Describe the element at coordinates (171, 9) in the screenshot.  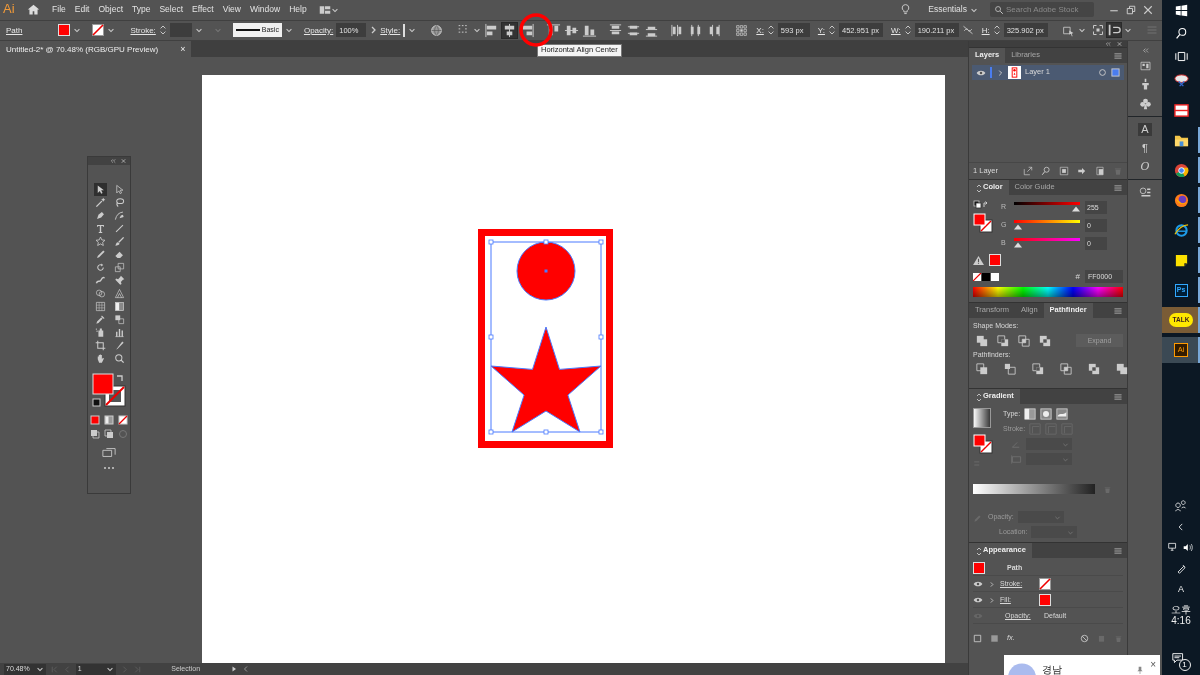
I see `menu-item: Select` at that location.